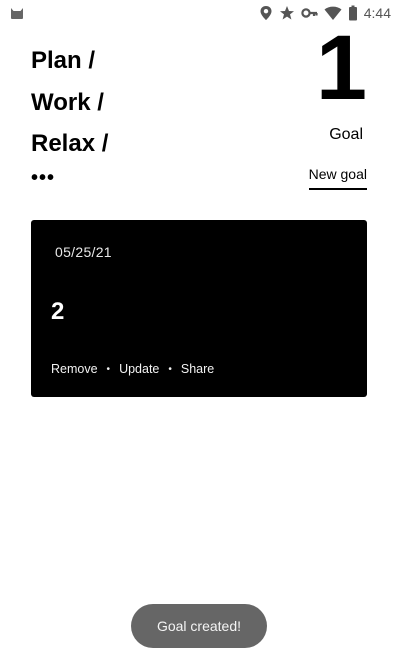 The width and height of the screenshot is (399, 652). What do you see at coordinates (377, 13) in the screenshot?
I see `status-time: 4:44` at bounding box center [377, 13].